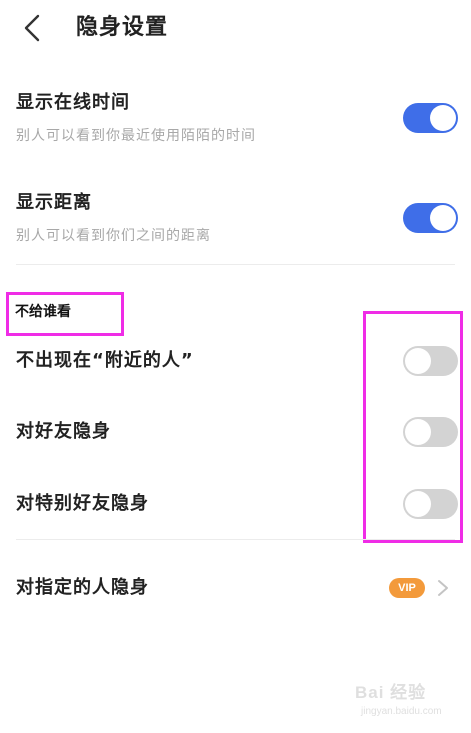 This screenshot has width=471, height=733. What do you see at coordinates (105, 360) in the screenshot?
I see `setting-title: 不出现在“附近的人”` at bounding box center [105, 360].